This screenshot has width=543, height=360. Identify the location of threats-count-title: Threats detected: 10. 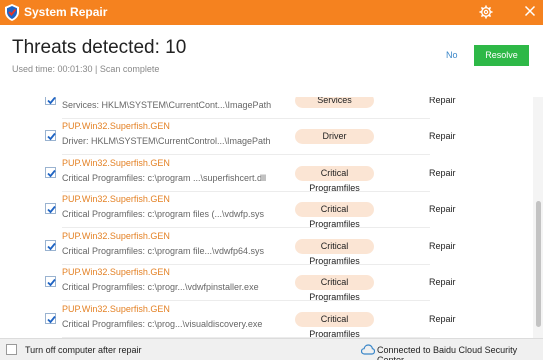
(99, 47).